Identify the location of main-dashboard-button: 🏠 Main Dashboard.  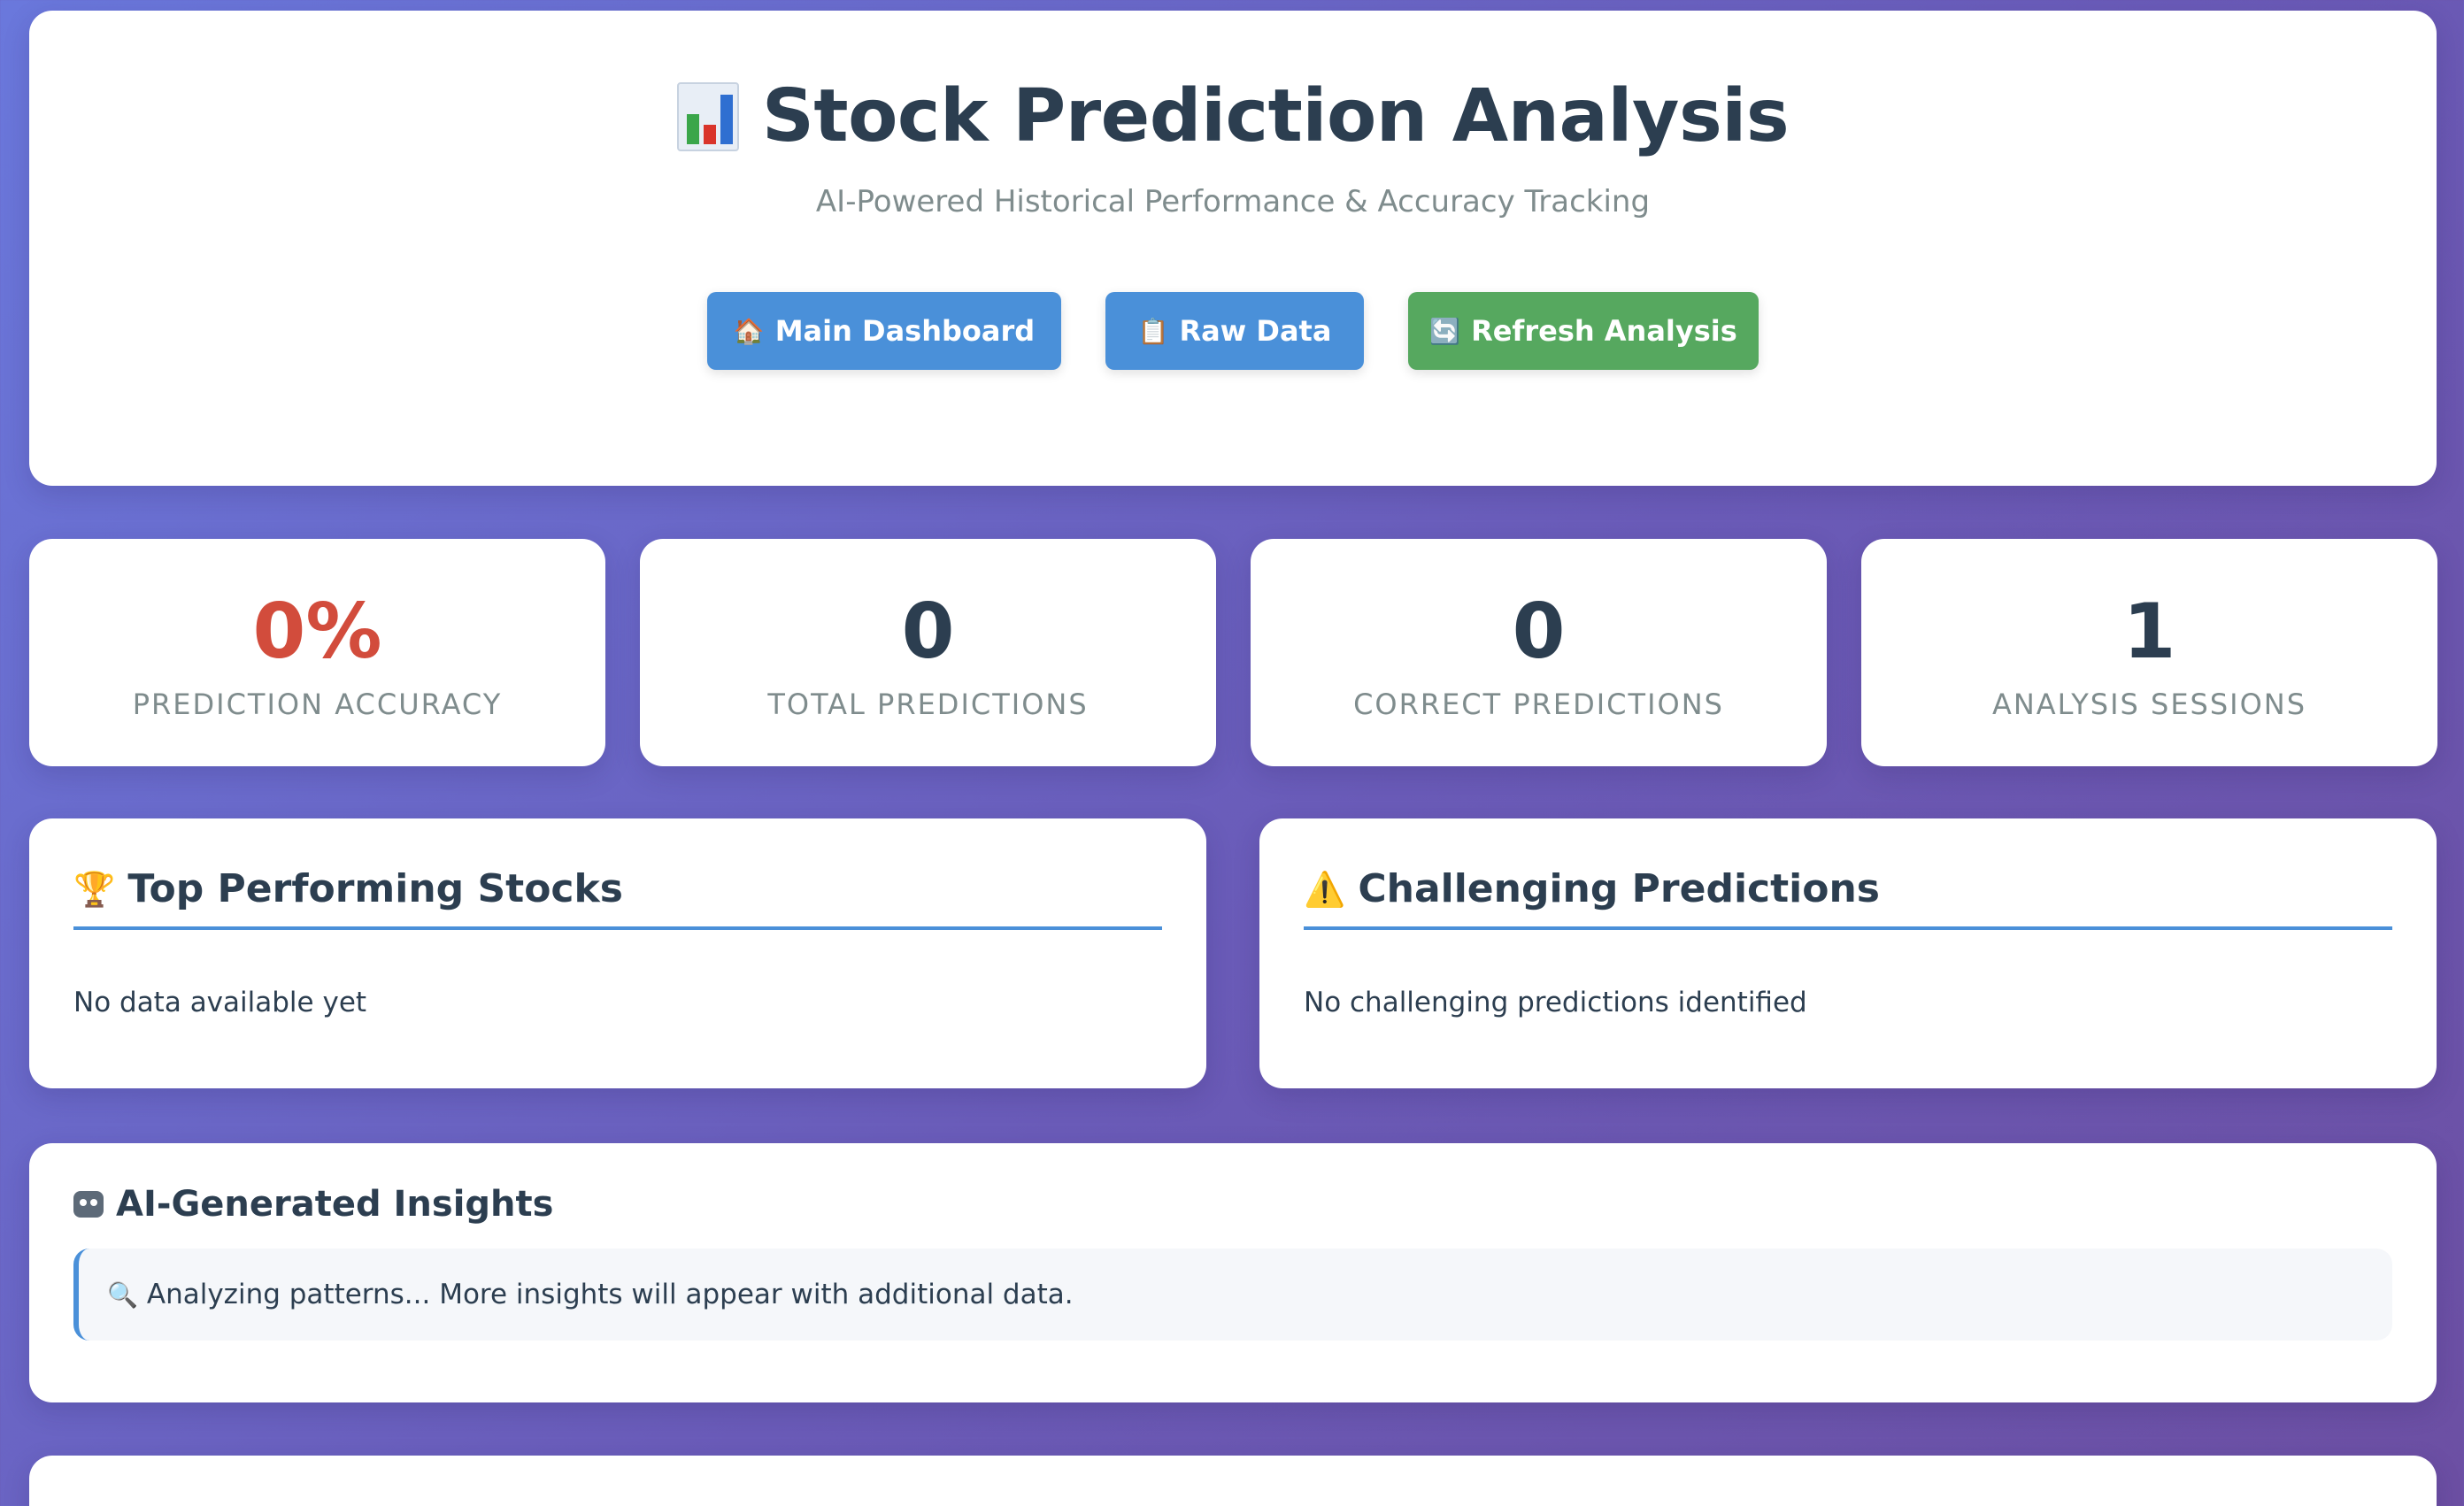
(884, 331).